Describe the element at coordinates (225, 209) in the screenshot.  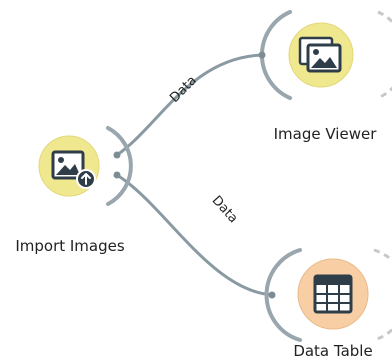
I see `link-label-data-2: Data` at that location.